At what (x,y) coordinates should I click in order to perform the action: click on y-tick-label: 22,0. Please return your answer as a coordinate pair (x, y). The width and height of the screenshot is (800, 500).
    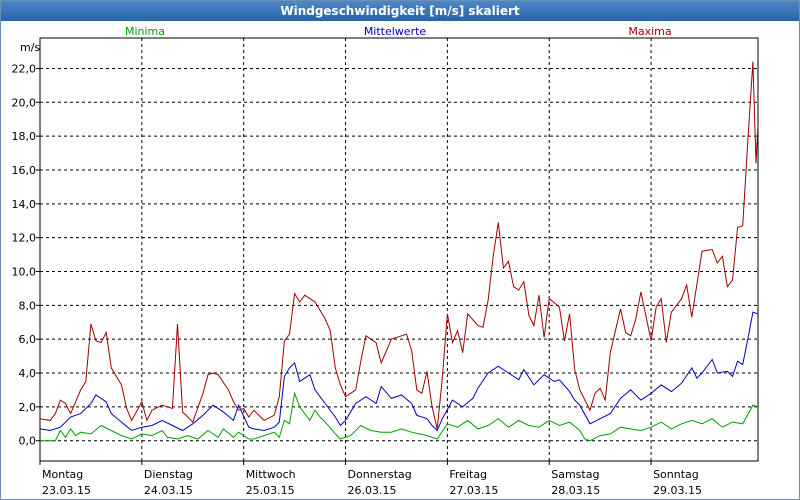
    Looking at the image, I should click on (24, 68).